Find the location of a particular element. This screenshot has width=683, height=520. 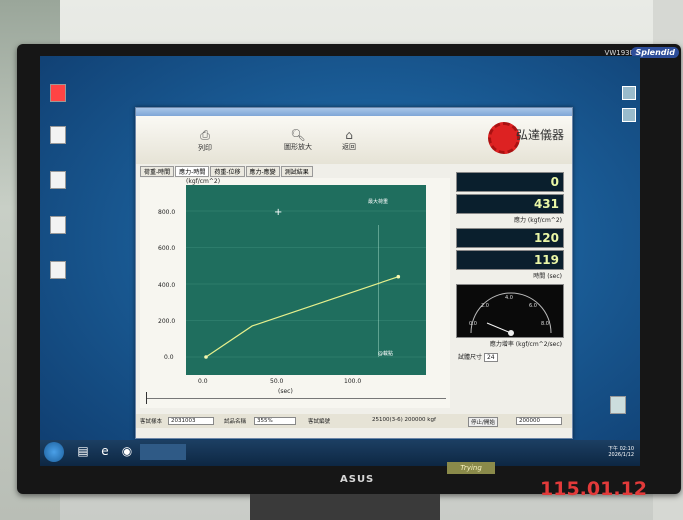

print-button: ⎙ 列印 is located at coordinates (205, 140).